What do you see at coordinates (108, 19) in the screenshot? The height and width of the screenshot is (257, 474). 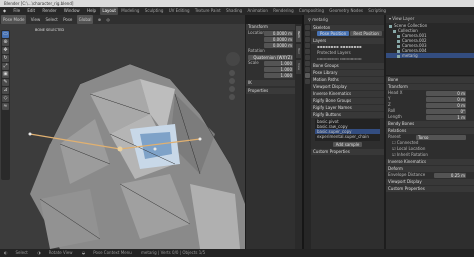 I see `proportional-icon: ◎` at bounding box center [108, 19].